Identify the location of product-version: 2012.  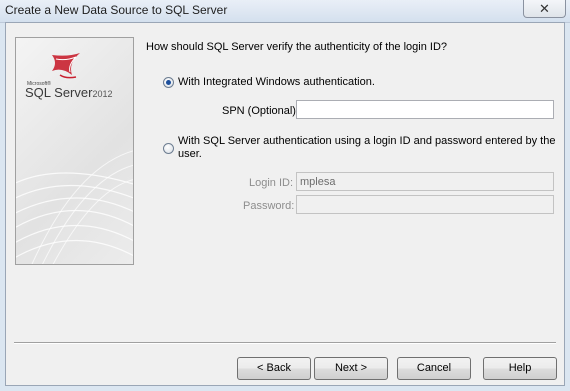
(102, 94).